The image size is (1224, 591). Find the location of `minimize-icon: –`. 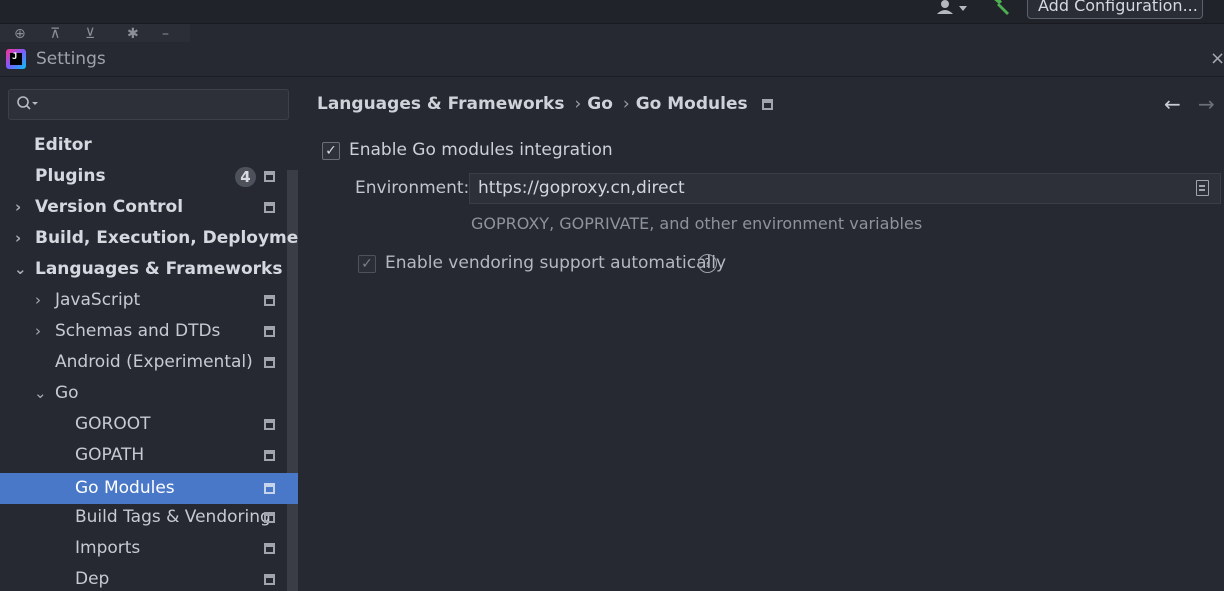

minimize-icon: – is located at coordinates (165, 34).